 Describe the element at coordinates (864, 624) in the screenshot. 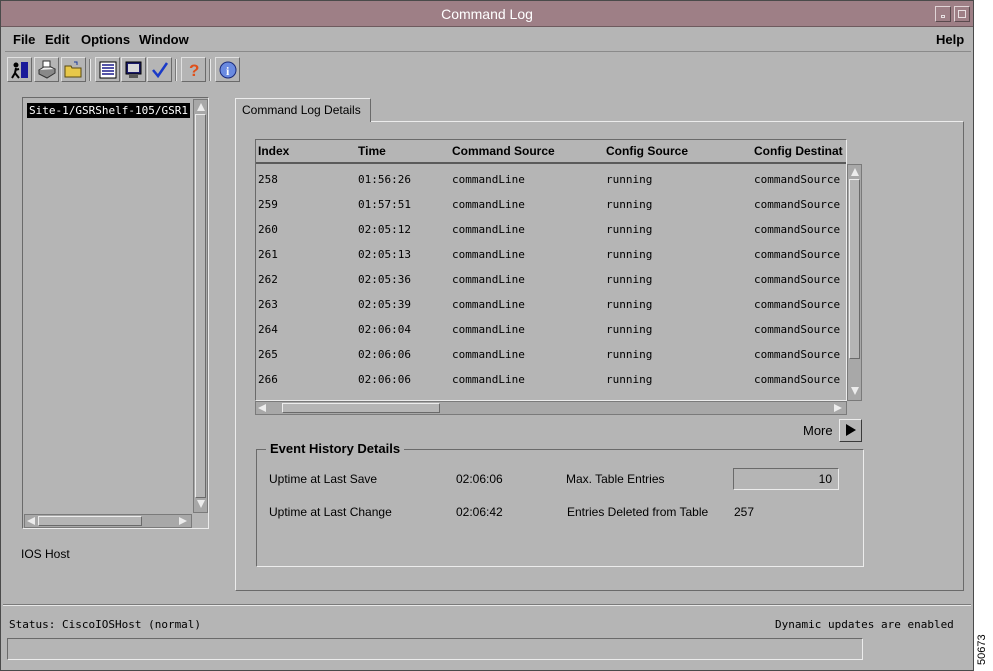

I see `dynamic-updates-status: Dynamic updates are enabled` at that location.